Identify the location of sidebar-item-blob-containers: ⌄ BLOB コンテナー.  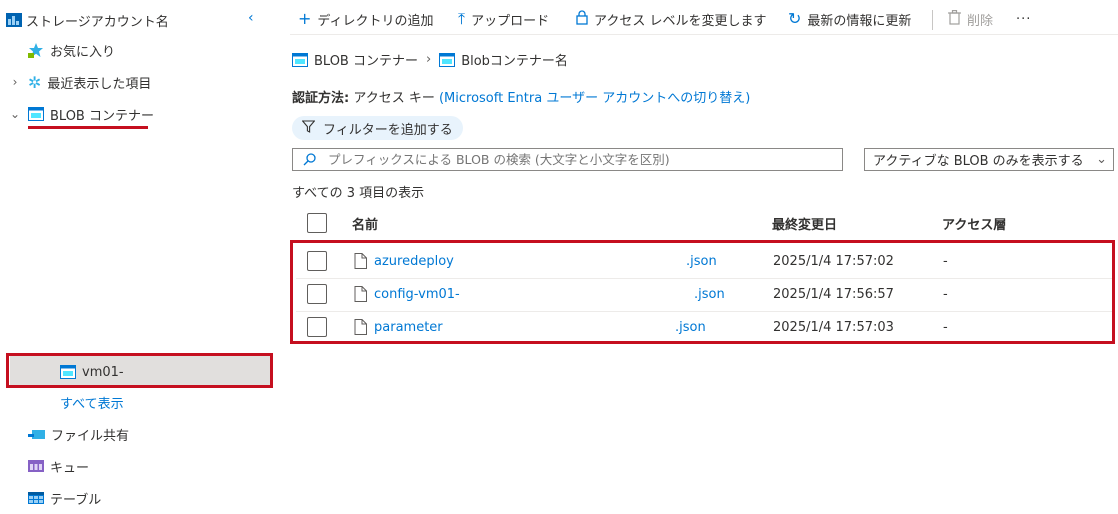
(80, 114).